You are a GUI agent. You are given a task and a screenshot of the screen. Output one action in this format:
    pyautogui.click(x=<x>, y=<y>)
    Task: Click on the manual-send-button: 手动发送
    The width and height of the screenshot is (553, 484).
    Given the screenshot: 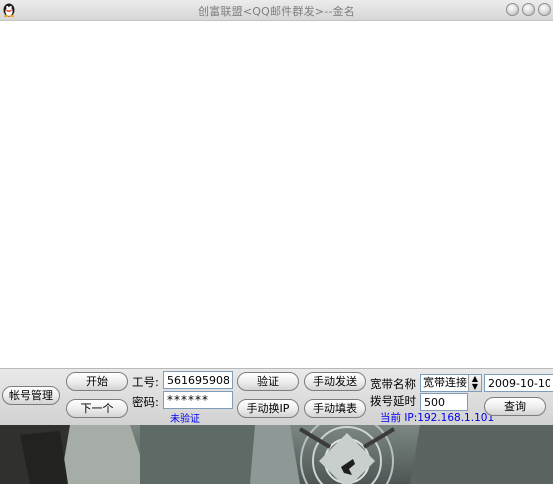 What is the action you would take?
    pyautogui.click(x=335, y=381)
    